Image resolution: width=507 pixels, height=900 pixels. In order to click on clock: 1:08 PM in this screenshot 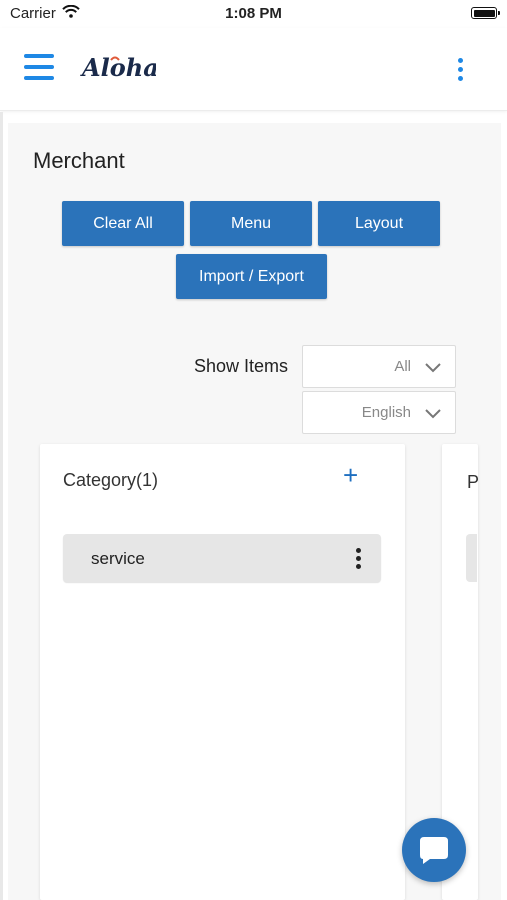, I will do `click(253, 13)`.